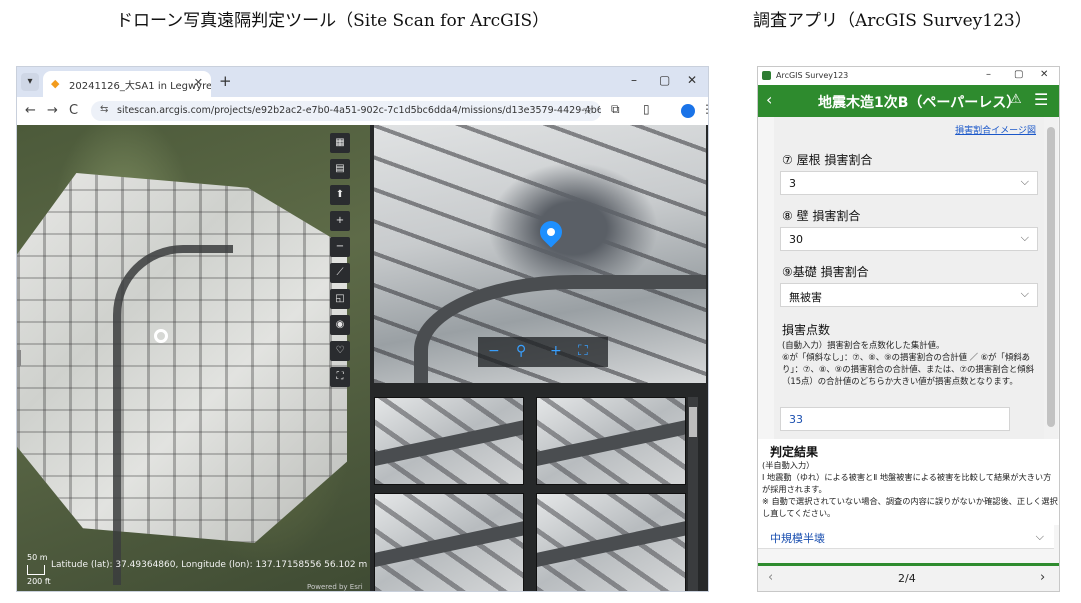 Image resolution: width=1081 pixels, height=603 pixels. I want to click on road-overlay, so click(173, 415).